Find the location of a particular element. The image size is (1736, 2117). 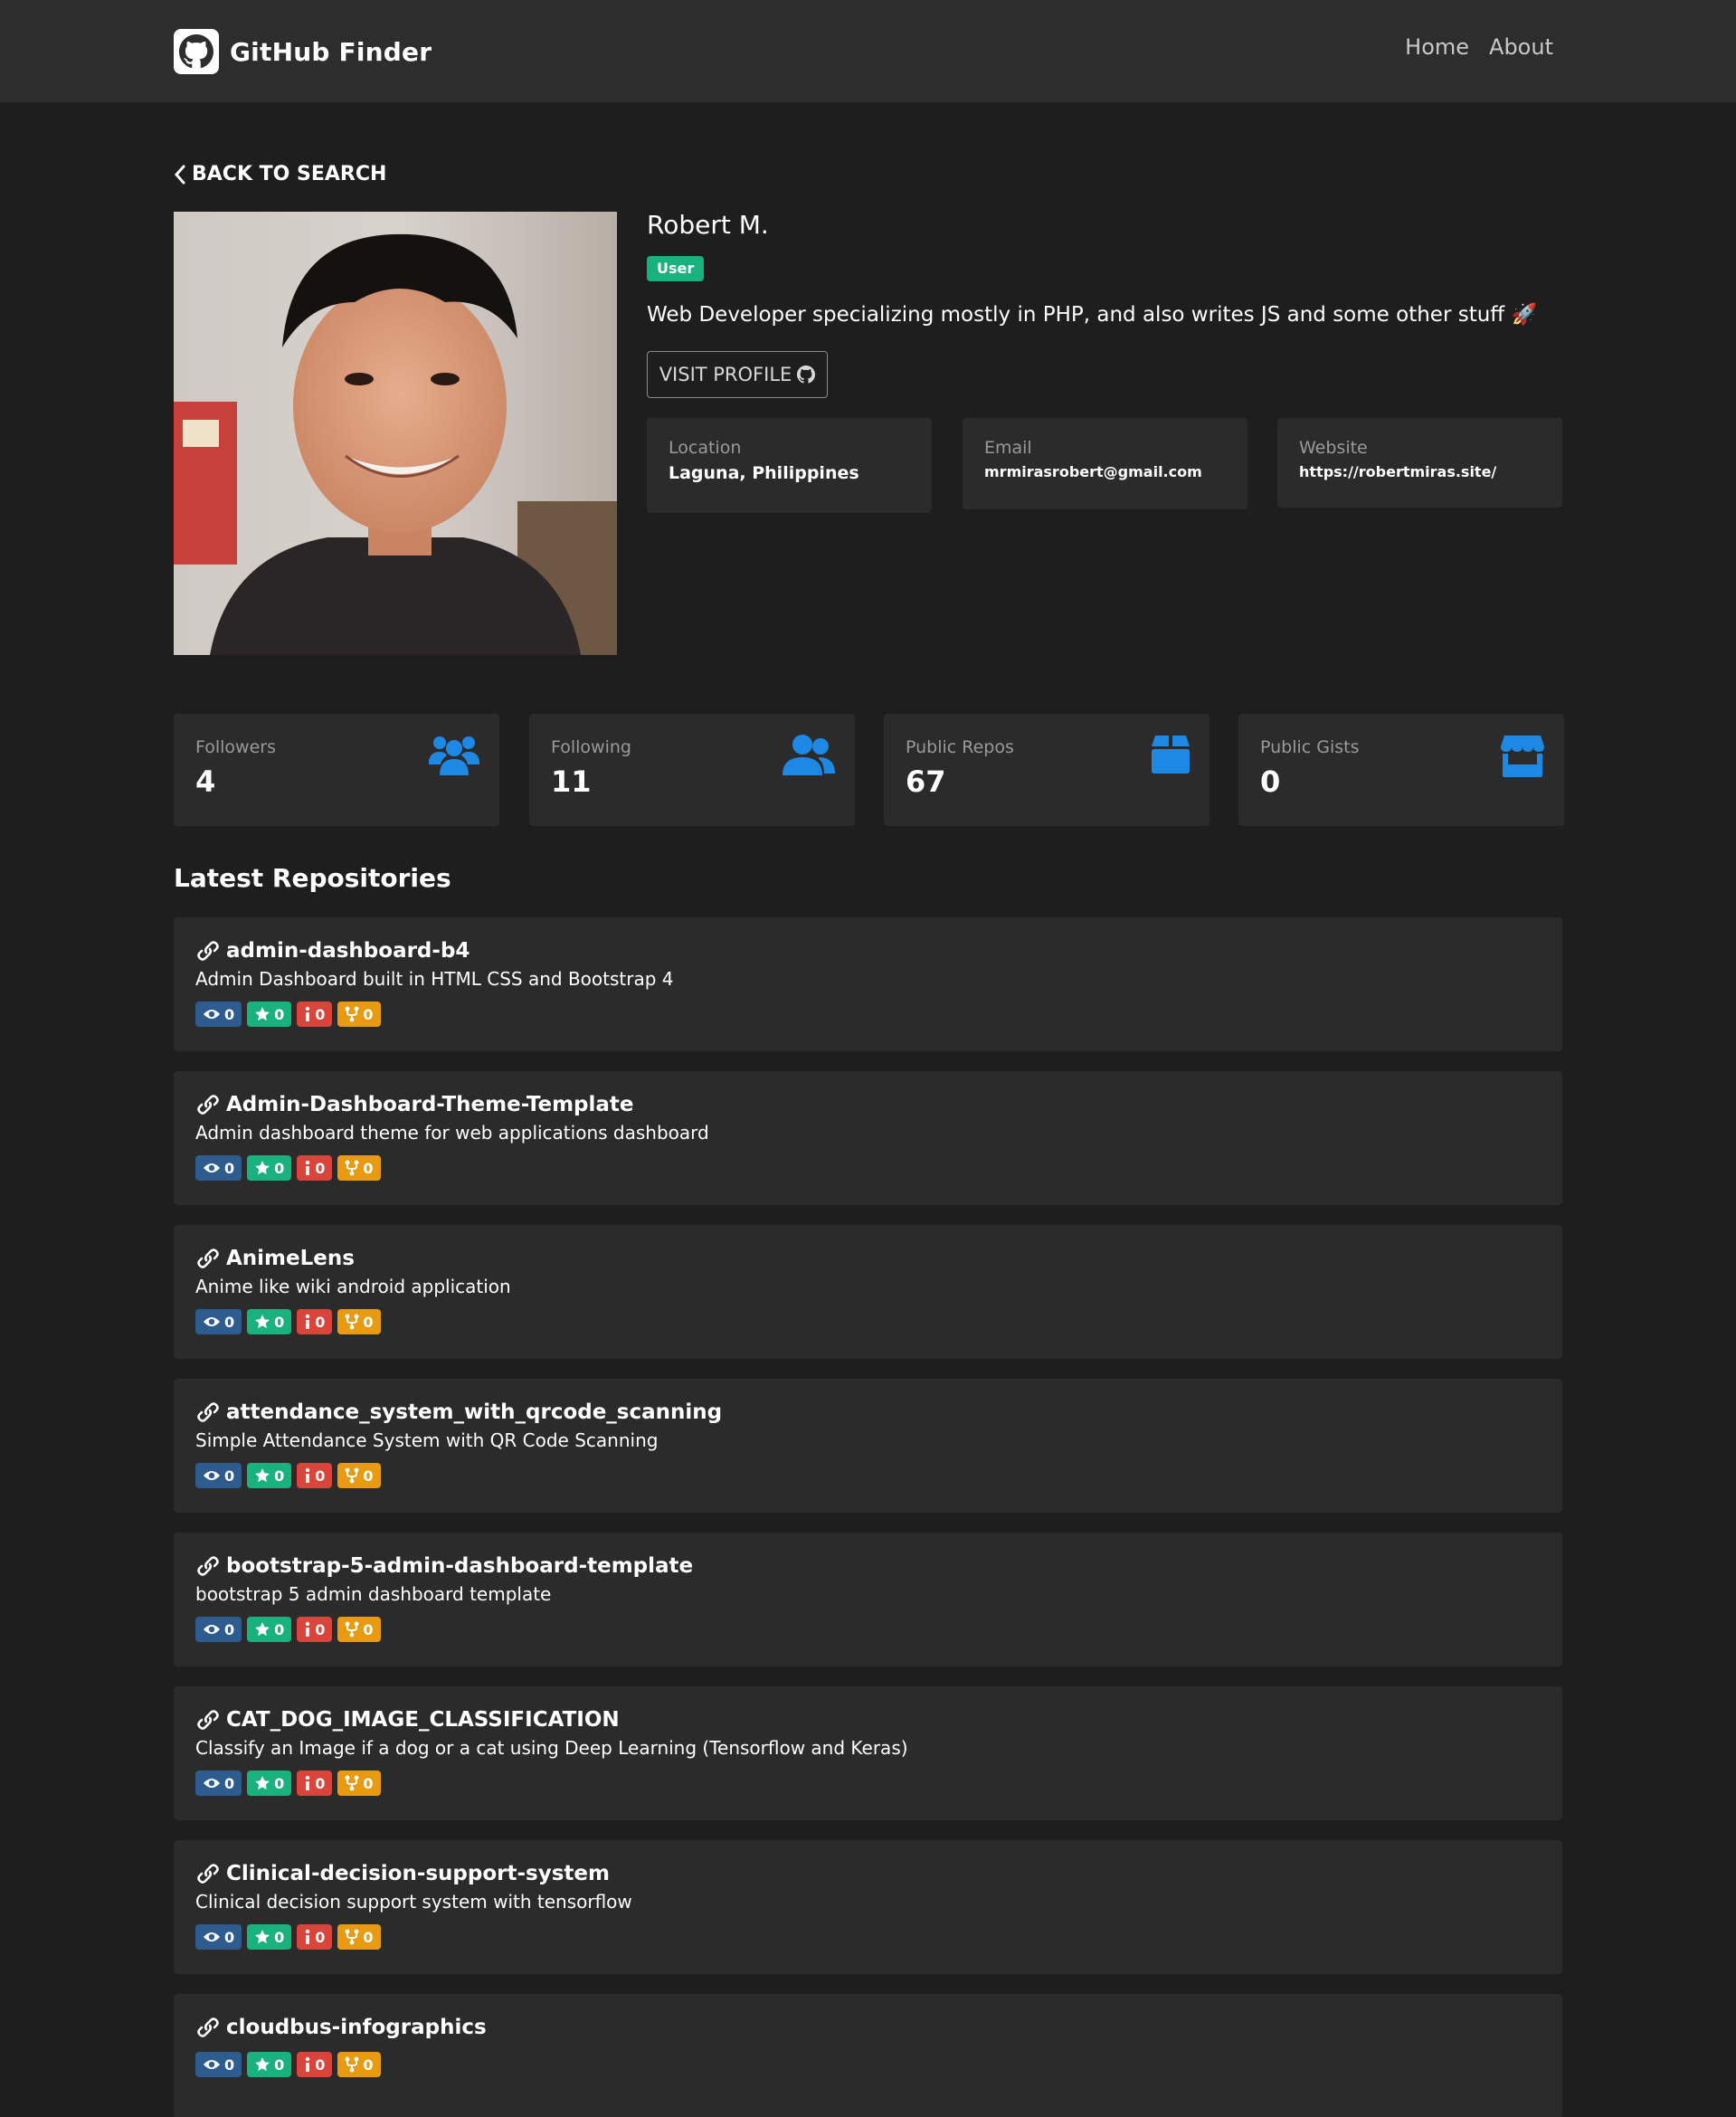

profile-name: Robert M. is located at coordinates (708, 225).